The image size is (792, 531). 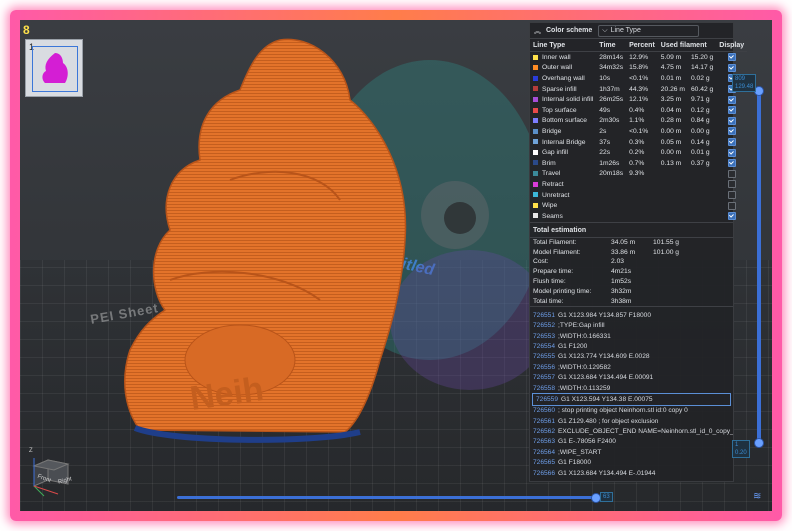 What do you see at coordinates (638, 195) in the screenshot?
I see `line-type-row: Unretract` at bounding box center [638, 195].